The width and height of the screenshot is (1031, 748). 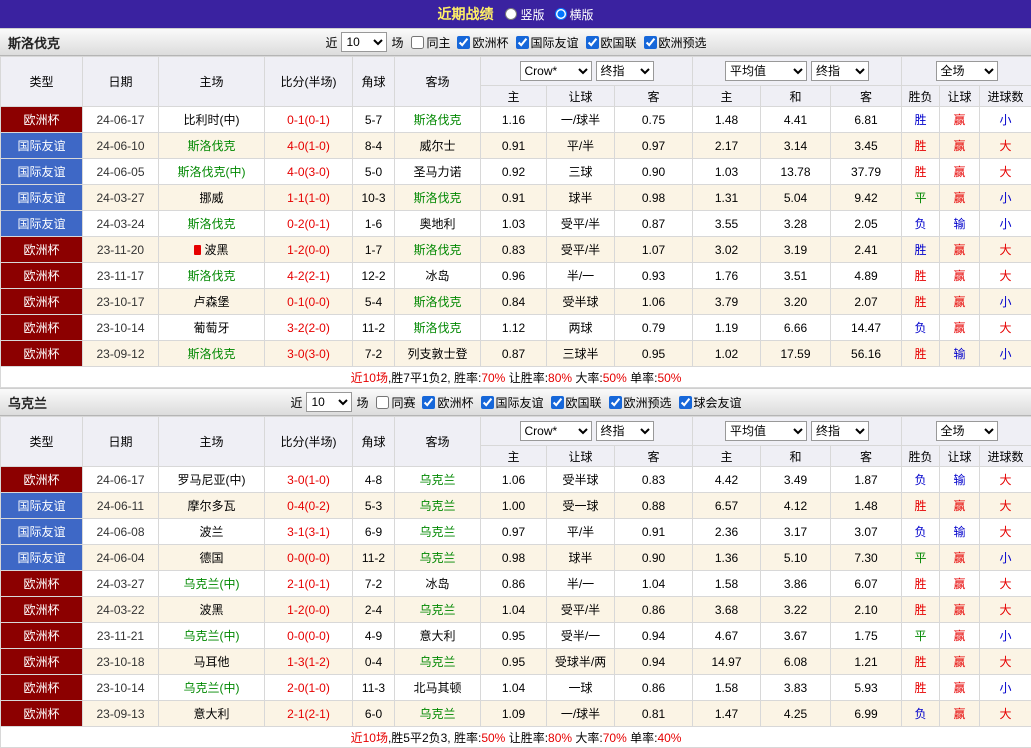 What do you see at coordinates (309, 506) in the screenshot?
I see `match-score: 0-4(0-2)` at bounding box center [309, 506].